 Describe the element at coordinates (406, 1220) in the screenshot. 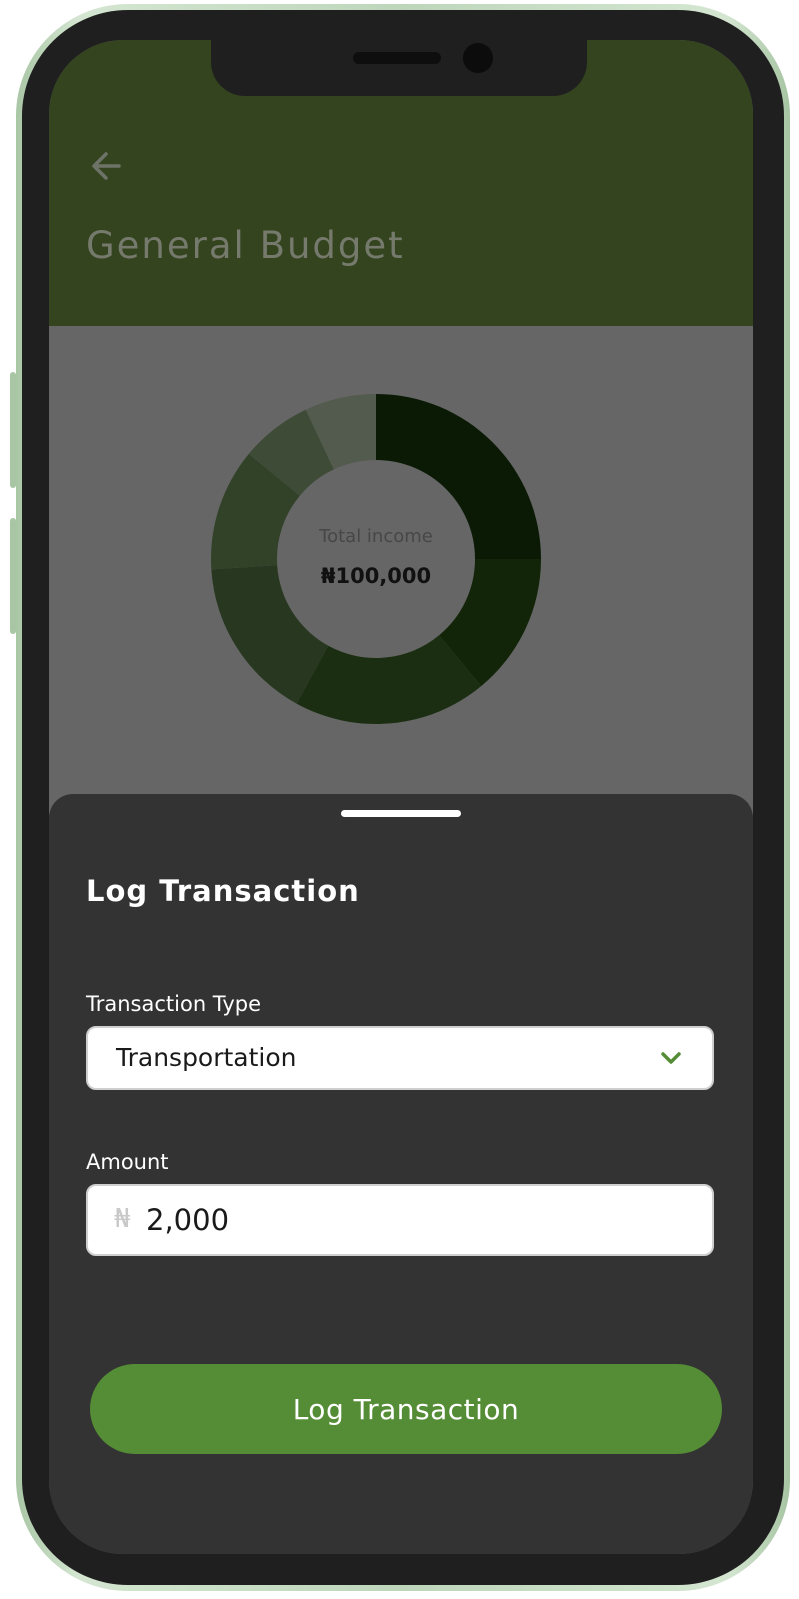

I see `amount-input` at that location.